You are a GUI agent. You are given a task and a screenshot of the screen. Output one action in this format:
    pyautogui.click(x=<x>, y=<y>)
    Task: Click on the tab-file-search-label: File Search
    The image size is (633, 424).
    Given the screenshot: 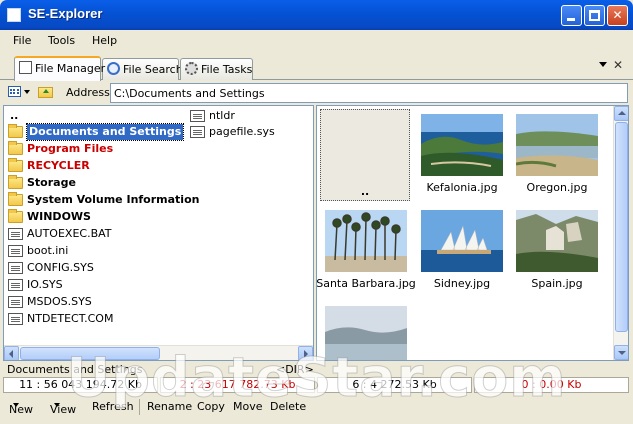 What is the action you would take?
    pyautogui.click(x=153, y=69)
    